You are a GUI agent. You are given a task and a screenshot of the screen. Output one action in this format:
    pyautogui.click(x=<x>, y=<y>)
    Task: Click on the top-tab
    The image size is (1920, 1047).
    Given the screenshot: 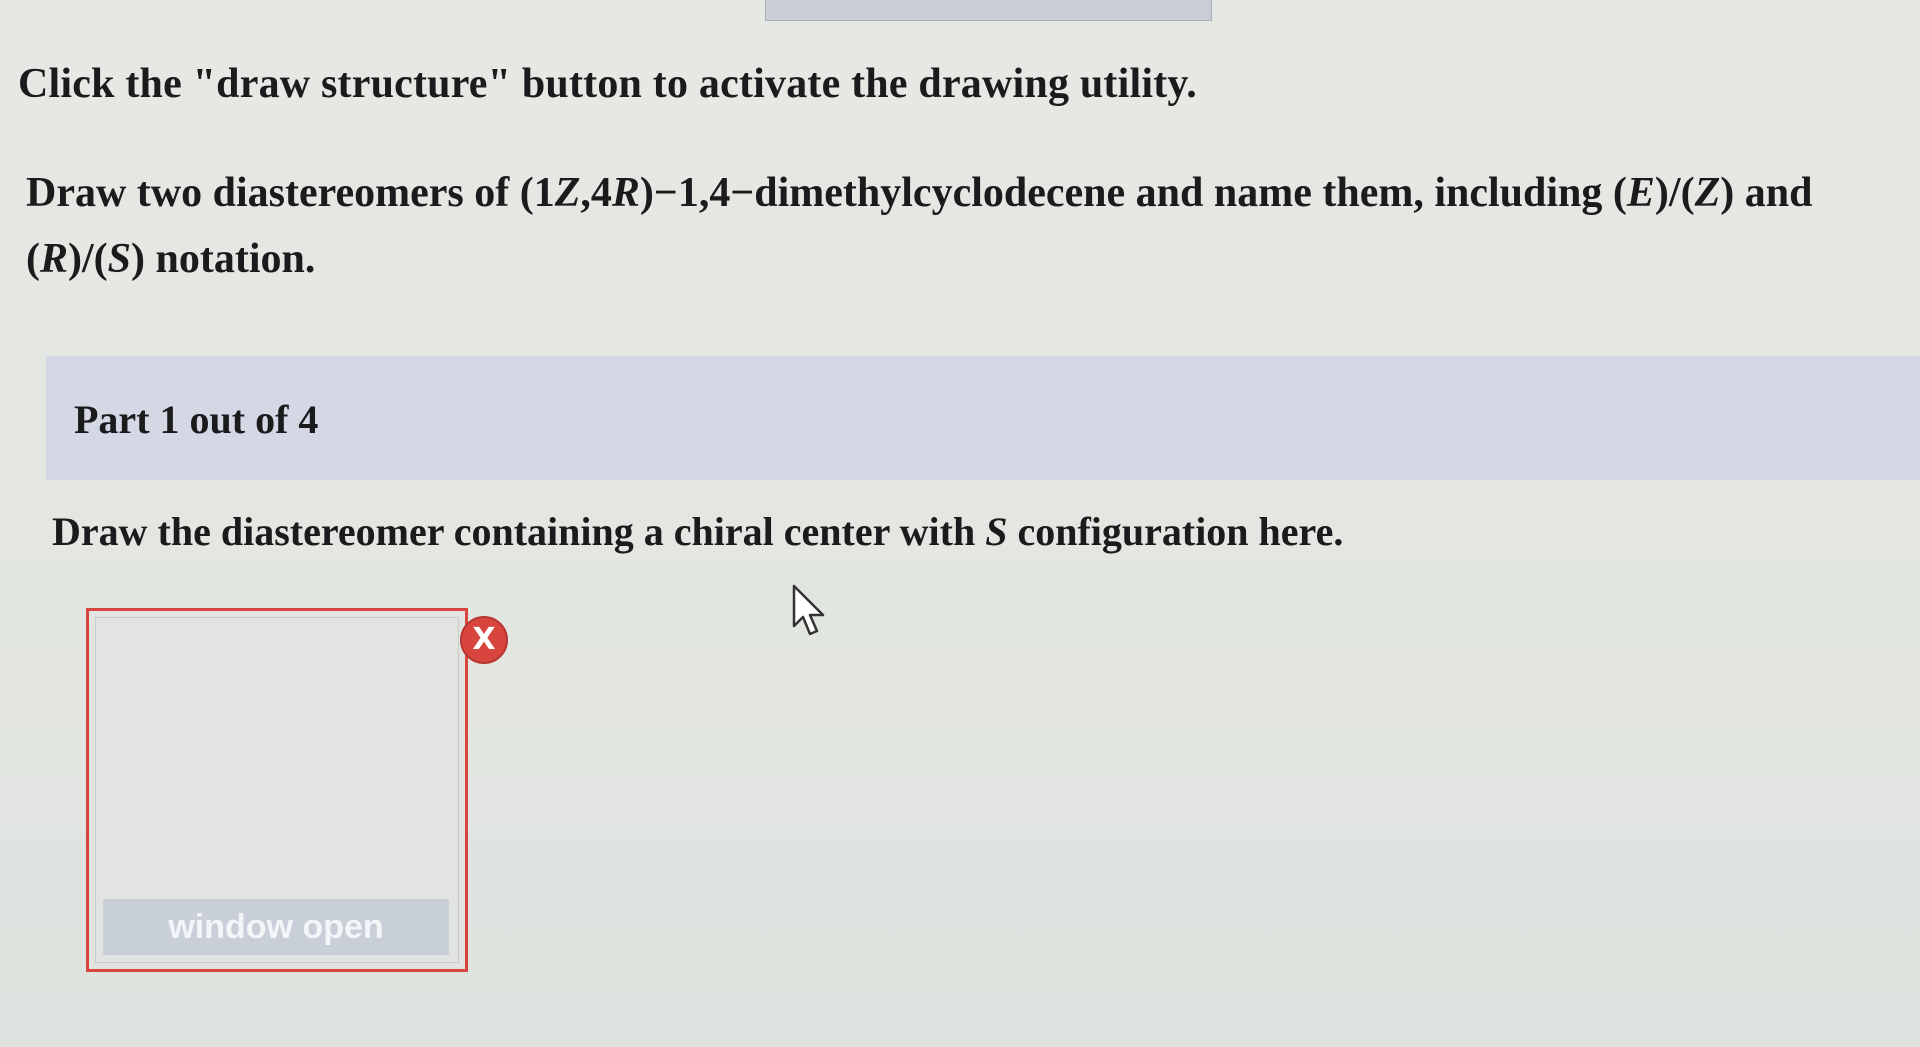 What is the action you would take?
    pyautogui.click(x=988, y=10)
    